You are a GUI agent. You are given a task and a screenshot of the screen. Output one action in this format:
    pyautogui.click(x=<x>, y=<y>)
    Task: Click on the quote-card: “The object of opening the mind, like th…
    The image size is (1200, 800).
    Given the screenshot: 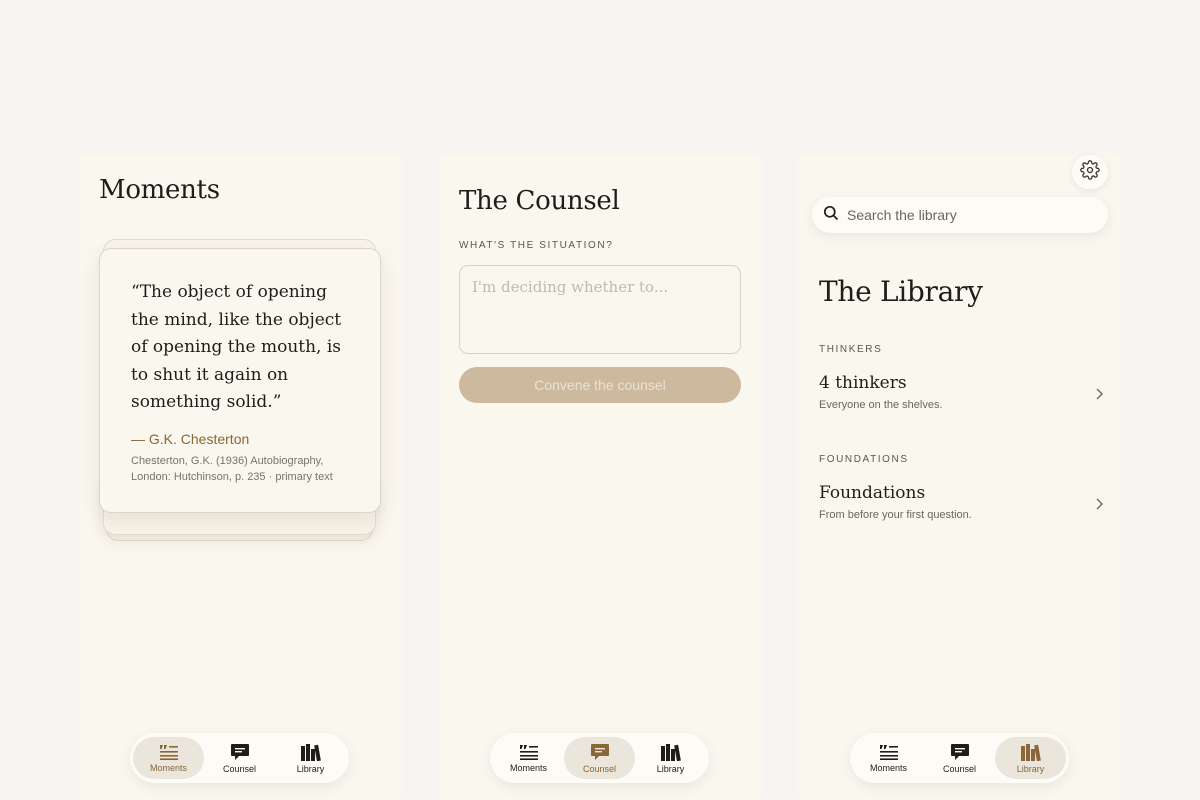 What is the action you would take?
    pyautogui.click(x=240, y=380)
    